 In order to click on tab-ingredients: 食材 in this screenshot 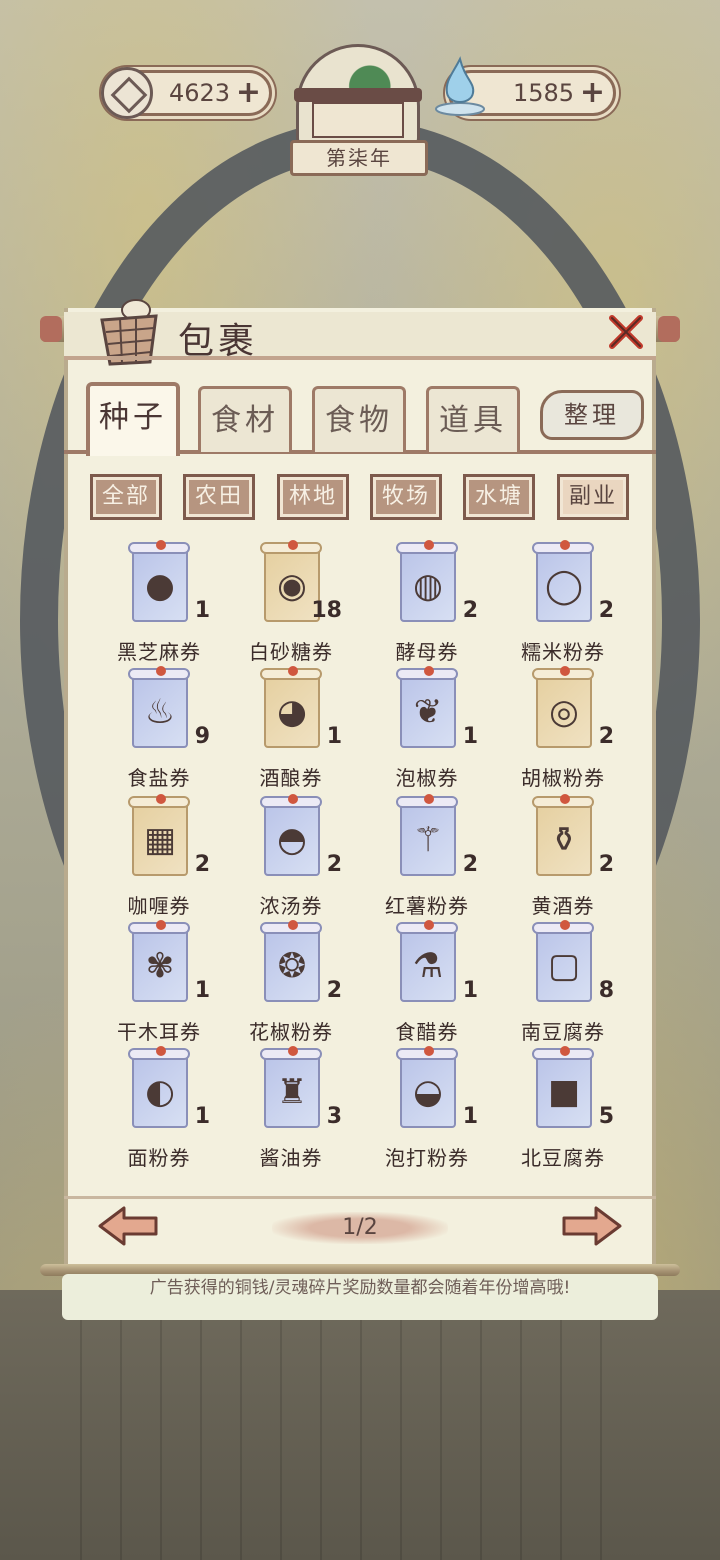, I will do `click(245, 419)`.